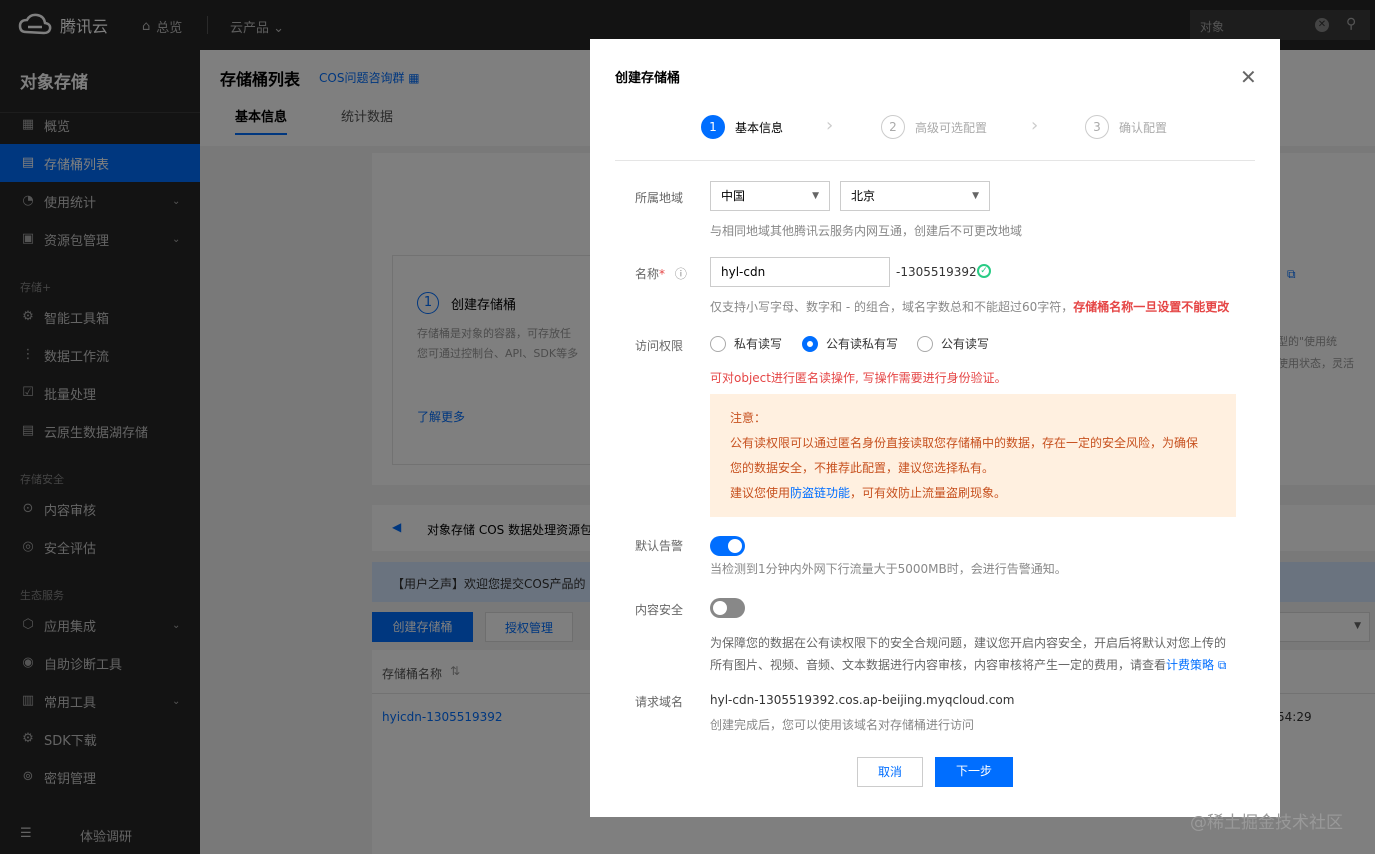 This screenshot has height=854, width=1375. I want to click on domain-label: 请求域名, so click(659, 702).